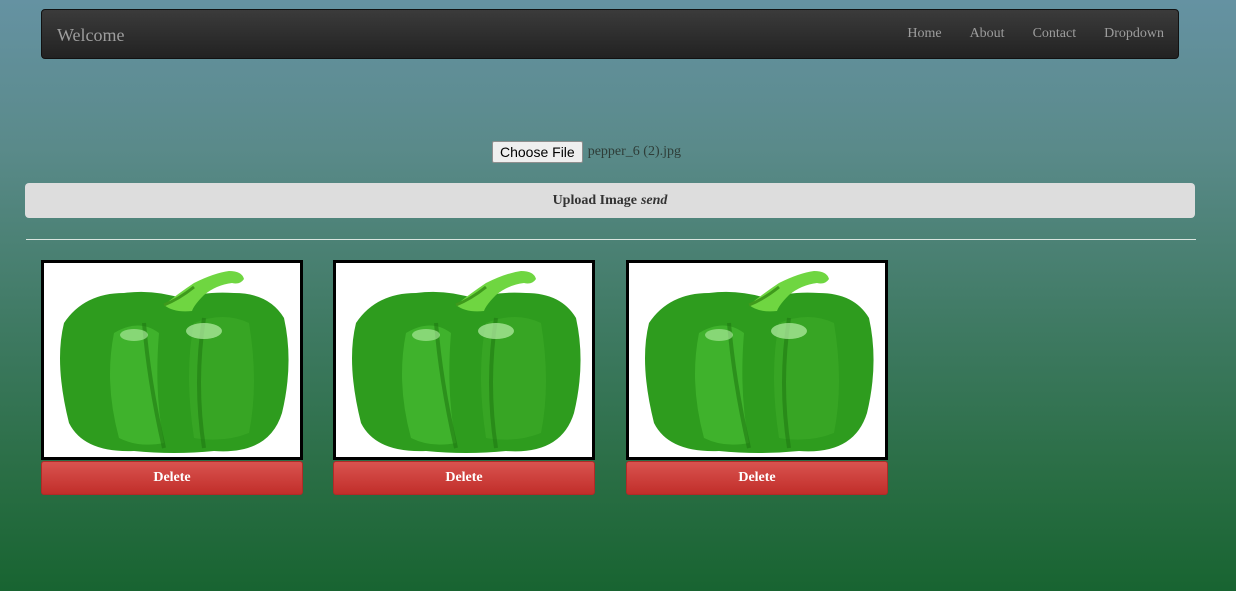 The height and width of the screenshot is (591, 1236). I want to click on top-navbar: Welcome Home About Contact Dropdown, so click(610, 34).